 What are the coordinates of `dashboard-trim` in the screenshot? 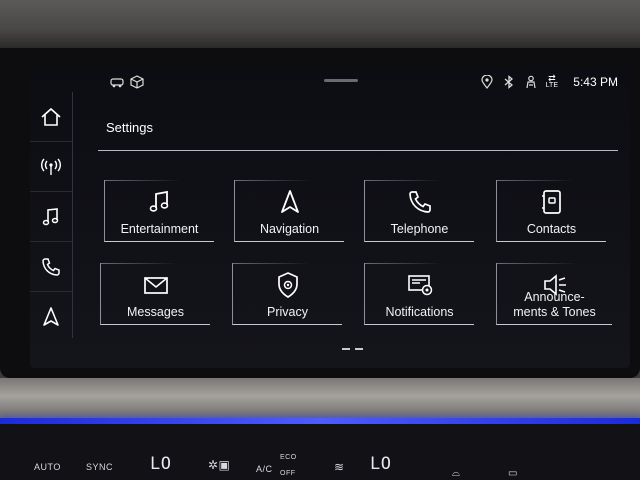 It's located at (320, 398).